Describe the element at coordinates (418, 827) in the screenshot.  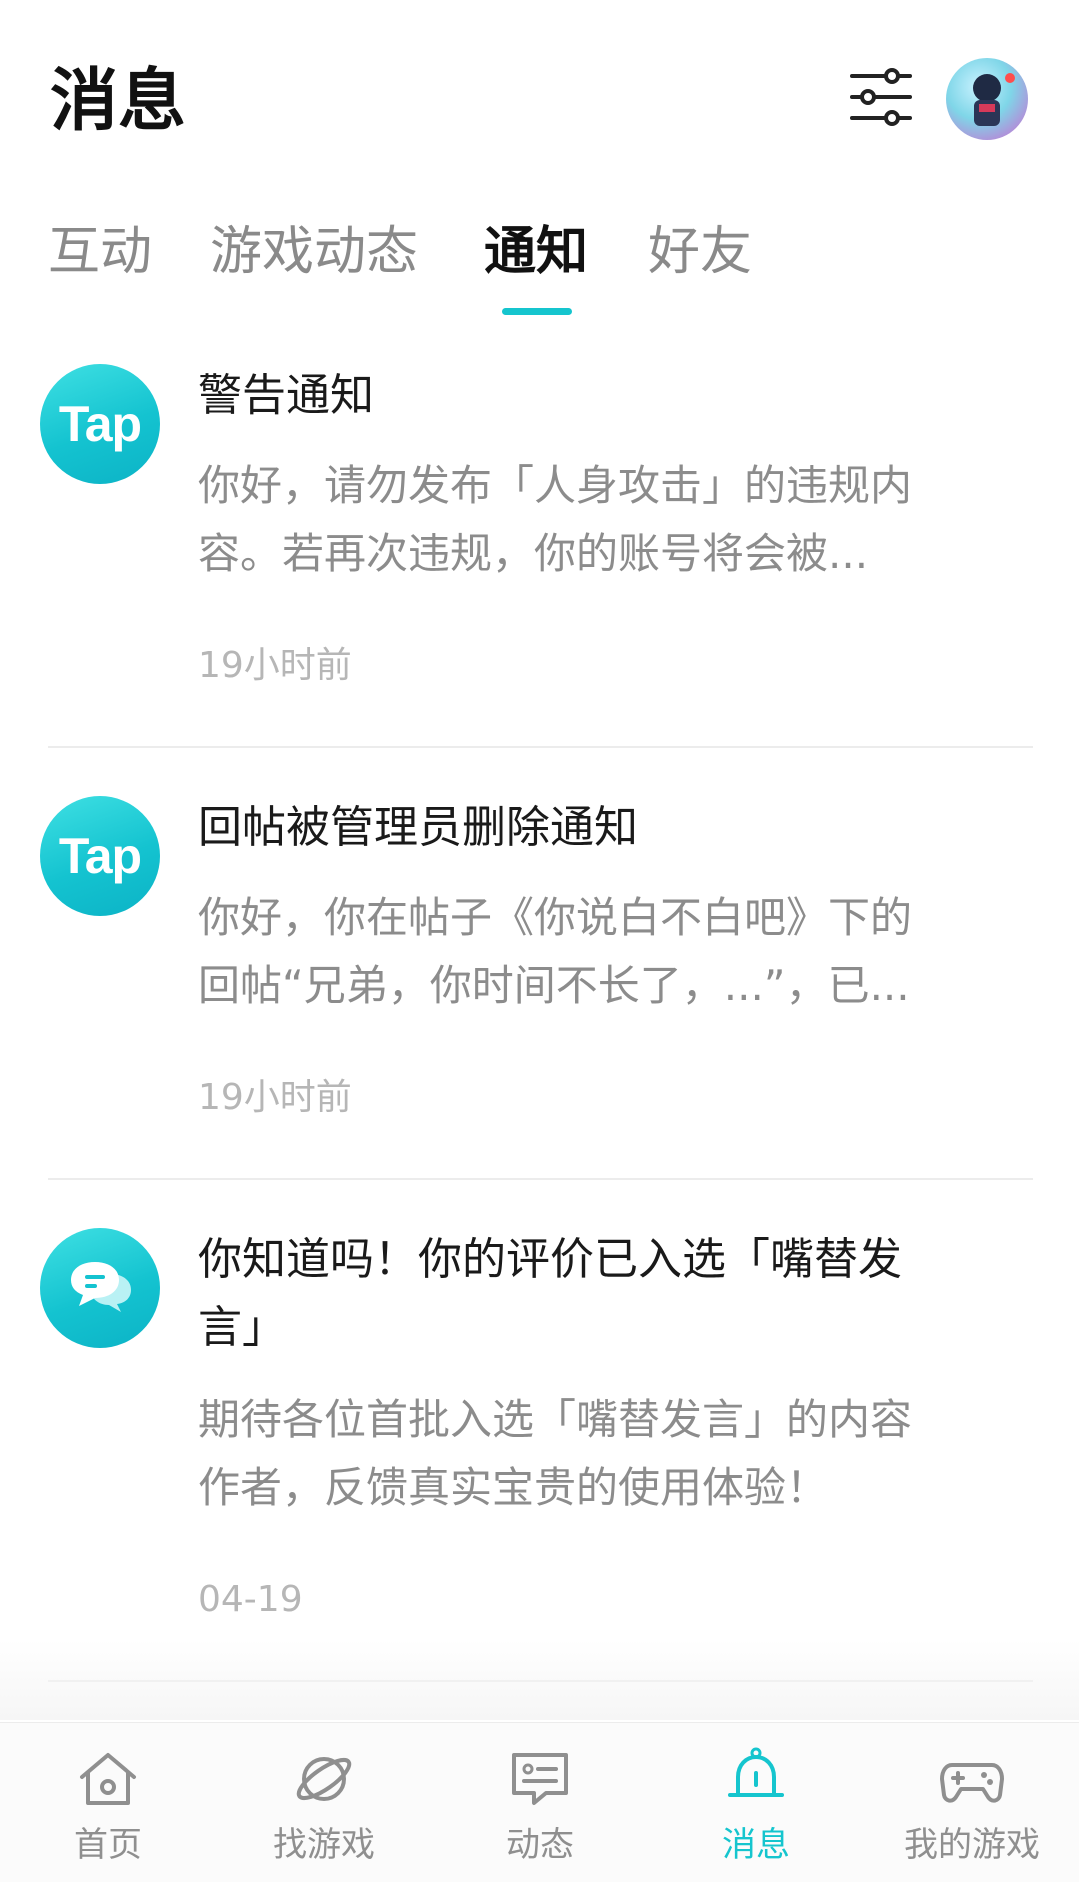
I see `notification-title: 回帖被管理员删除通知` at that location.